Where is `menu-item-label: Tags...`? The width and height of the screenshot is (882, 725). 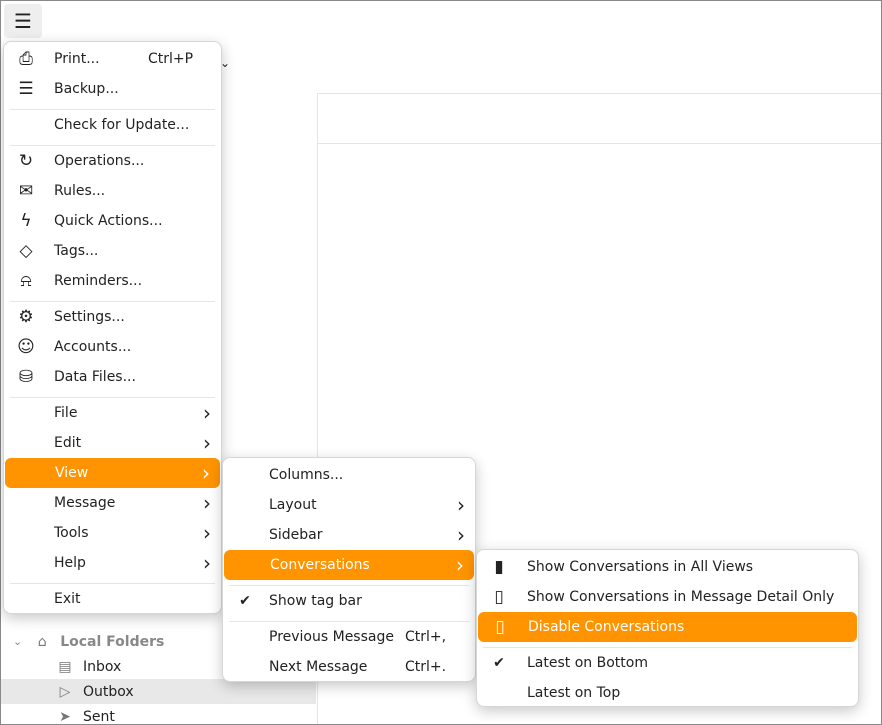
menu-item-label: Tags... is located at coordinates (76, 251).